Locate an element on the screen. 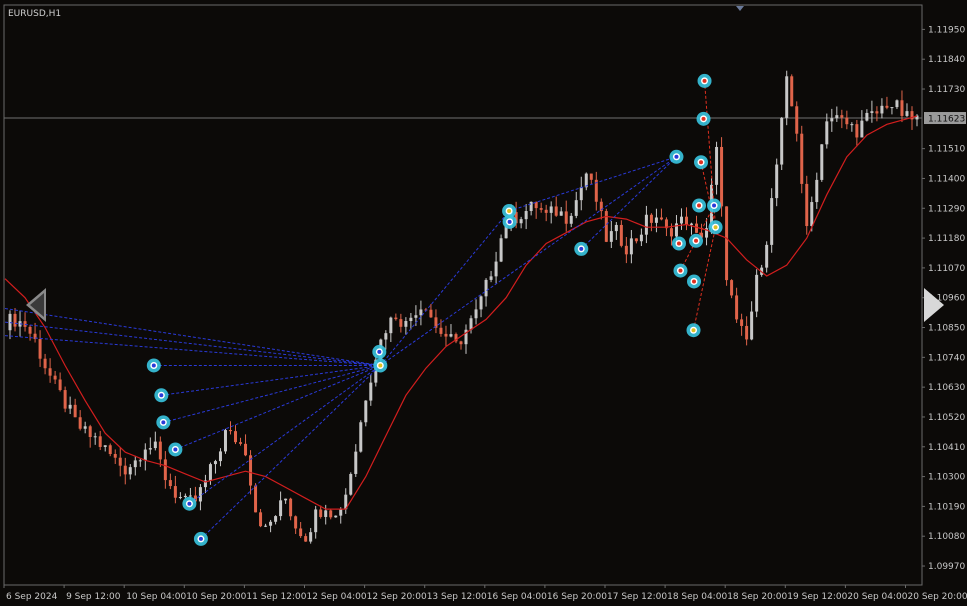 Image resolution: width=967 pixels, height=606 pixels. x-tick-label: 10 Sep 04:00 is located at coordinates (156, 597).